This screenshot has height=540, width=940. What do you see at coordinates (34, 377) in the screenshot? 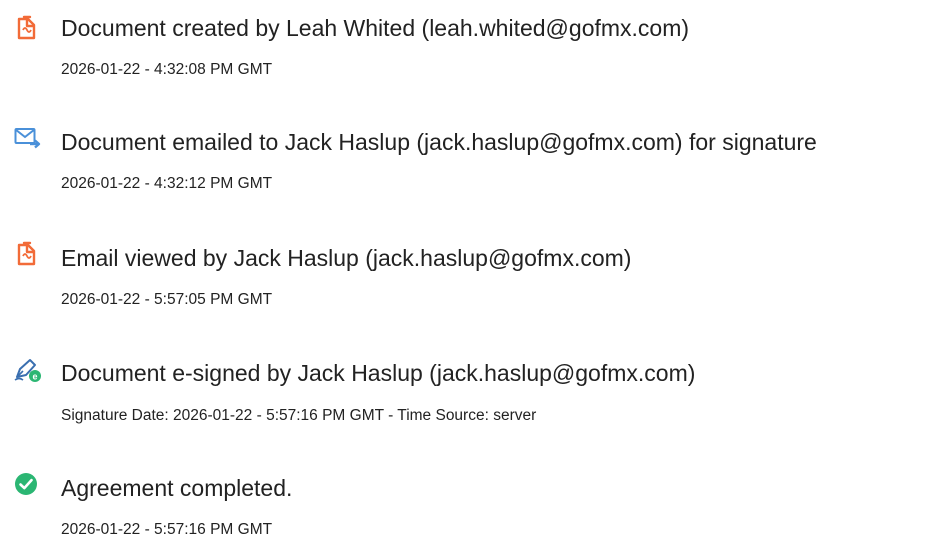
I see `svg-text: e` at bounding box center [34, 377].